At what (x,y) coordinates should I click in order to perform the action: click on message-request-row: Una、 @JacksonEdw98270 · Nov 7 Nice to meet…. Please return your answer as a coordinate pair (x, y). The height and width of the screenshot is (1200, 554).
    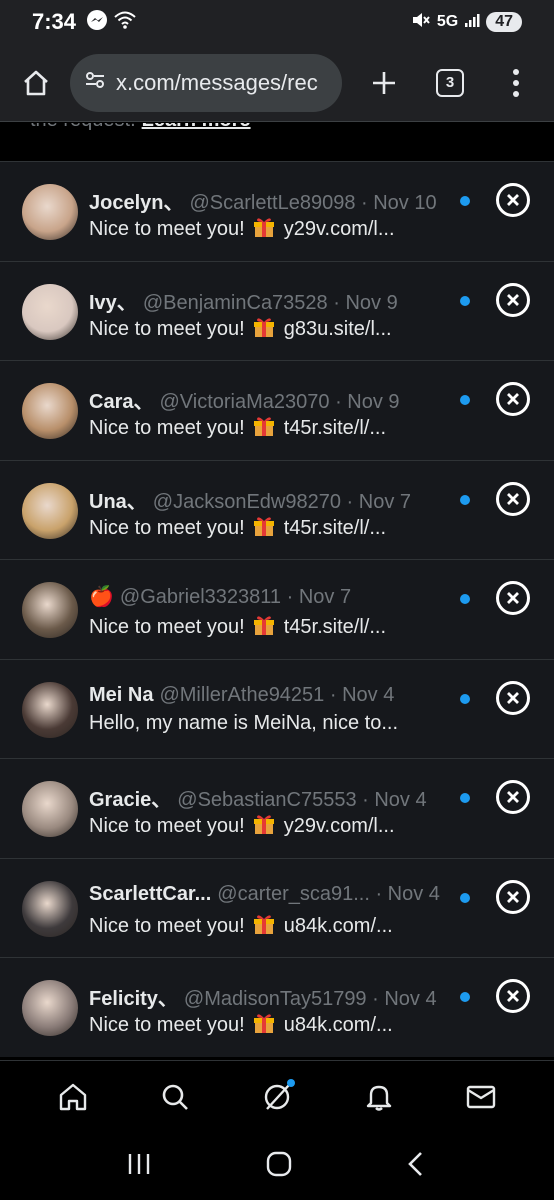
    Looking at the image, I should click on (277, 509).